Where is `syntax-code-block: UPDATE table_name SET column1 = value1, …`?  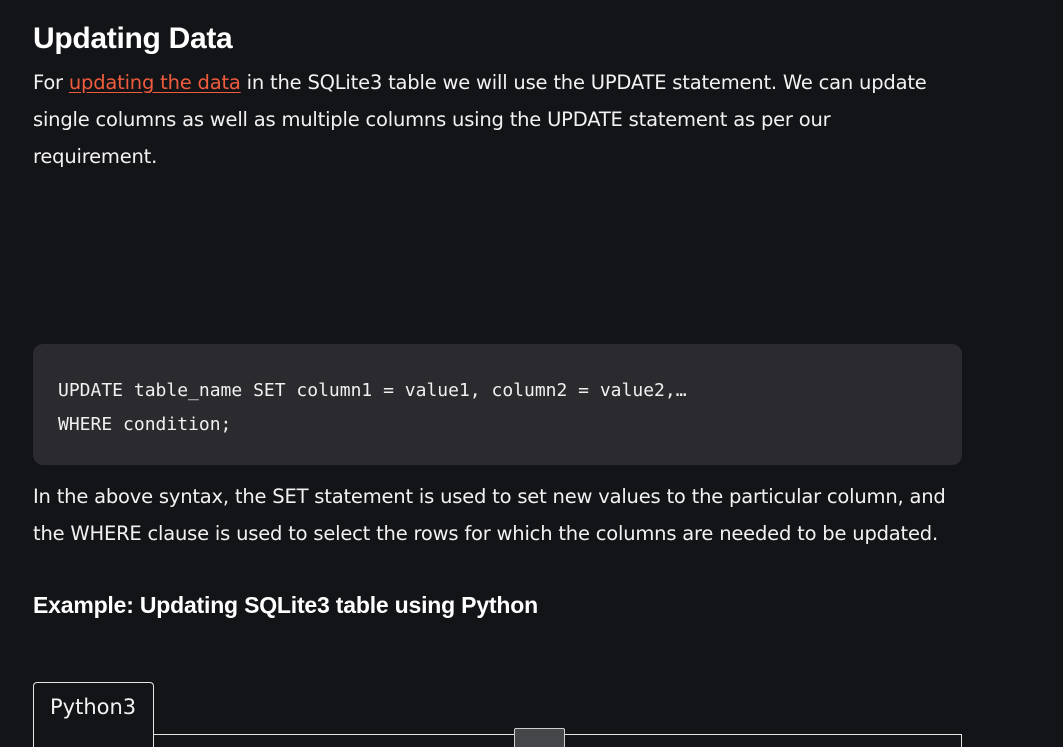
syntax-code-block: UPDATE table_name SET column1 = value1, … is located at coordinates (497, 404).